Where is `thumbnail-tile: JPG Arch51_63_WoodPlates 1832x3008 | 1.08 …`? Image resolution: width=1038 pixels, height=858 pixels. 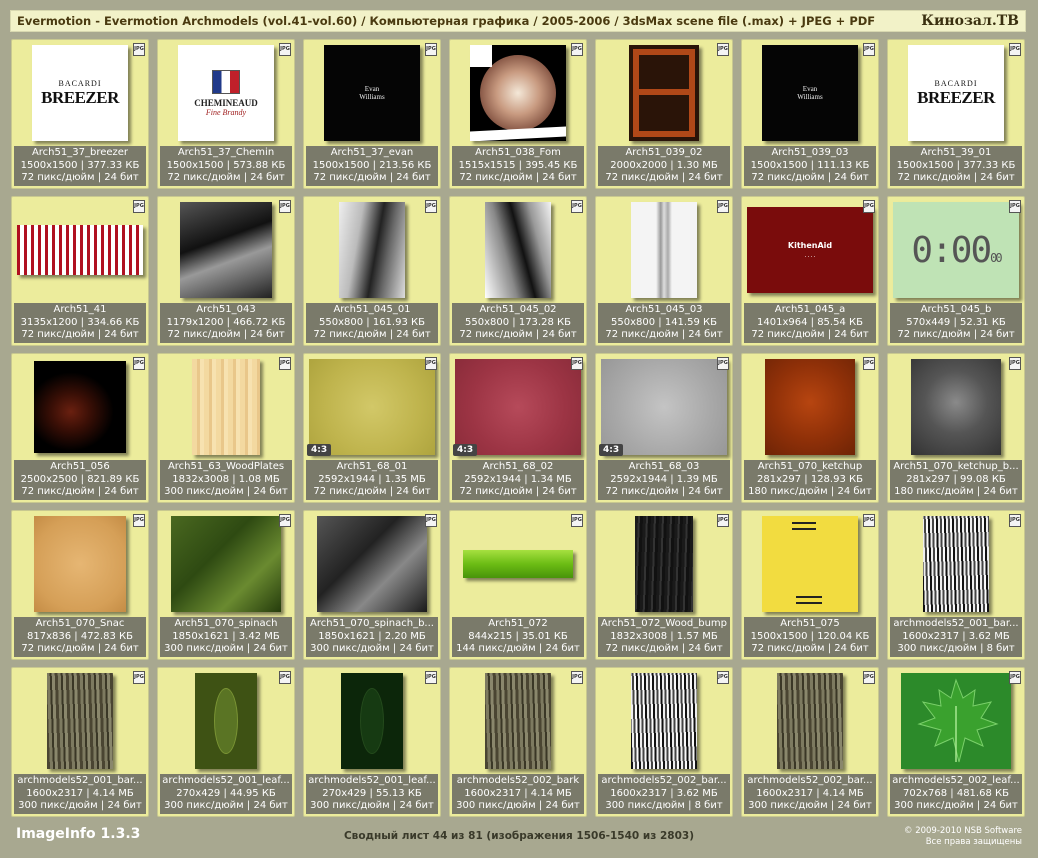 thumbnail-tile: JPG Arch51_63_WoodPlates 1832x3008 | 1.08 … is located at coordinates (226, 428).